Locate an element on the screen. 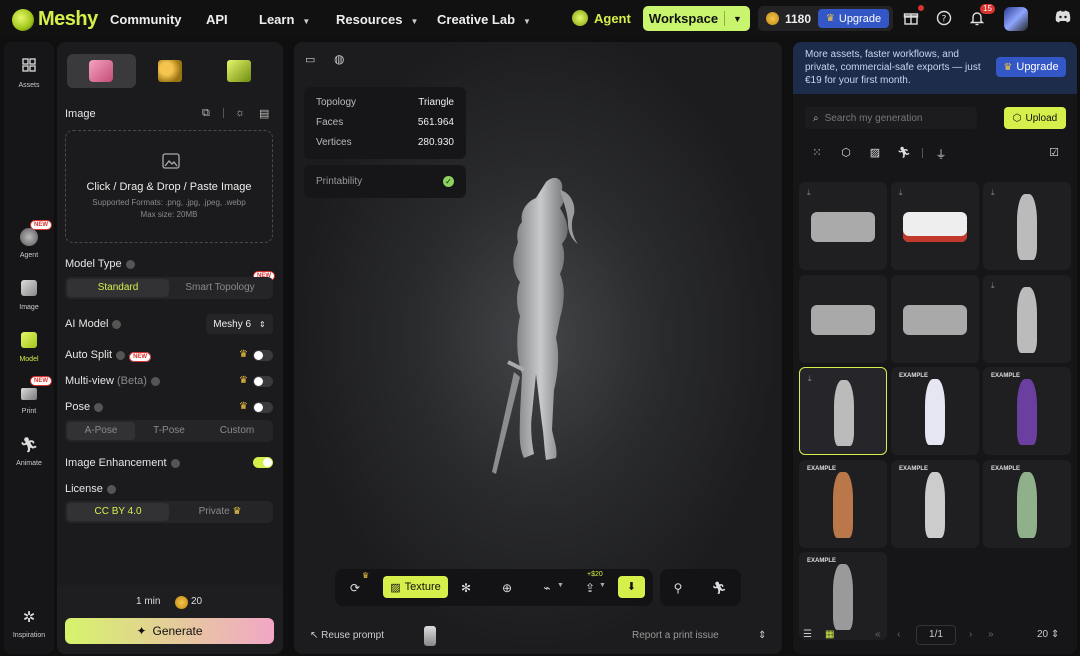  gift-icon is located at coordinates (911, 19).